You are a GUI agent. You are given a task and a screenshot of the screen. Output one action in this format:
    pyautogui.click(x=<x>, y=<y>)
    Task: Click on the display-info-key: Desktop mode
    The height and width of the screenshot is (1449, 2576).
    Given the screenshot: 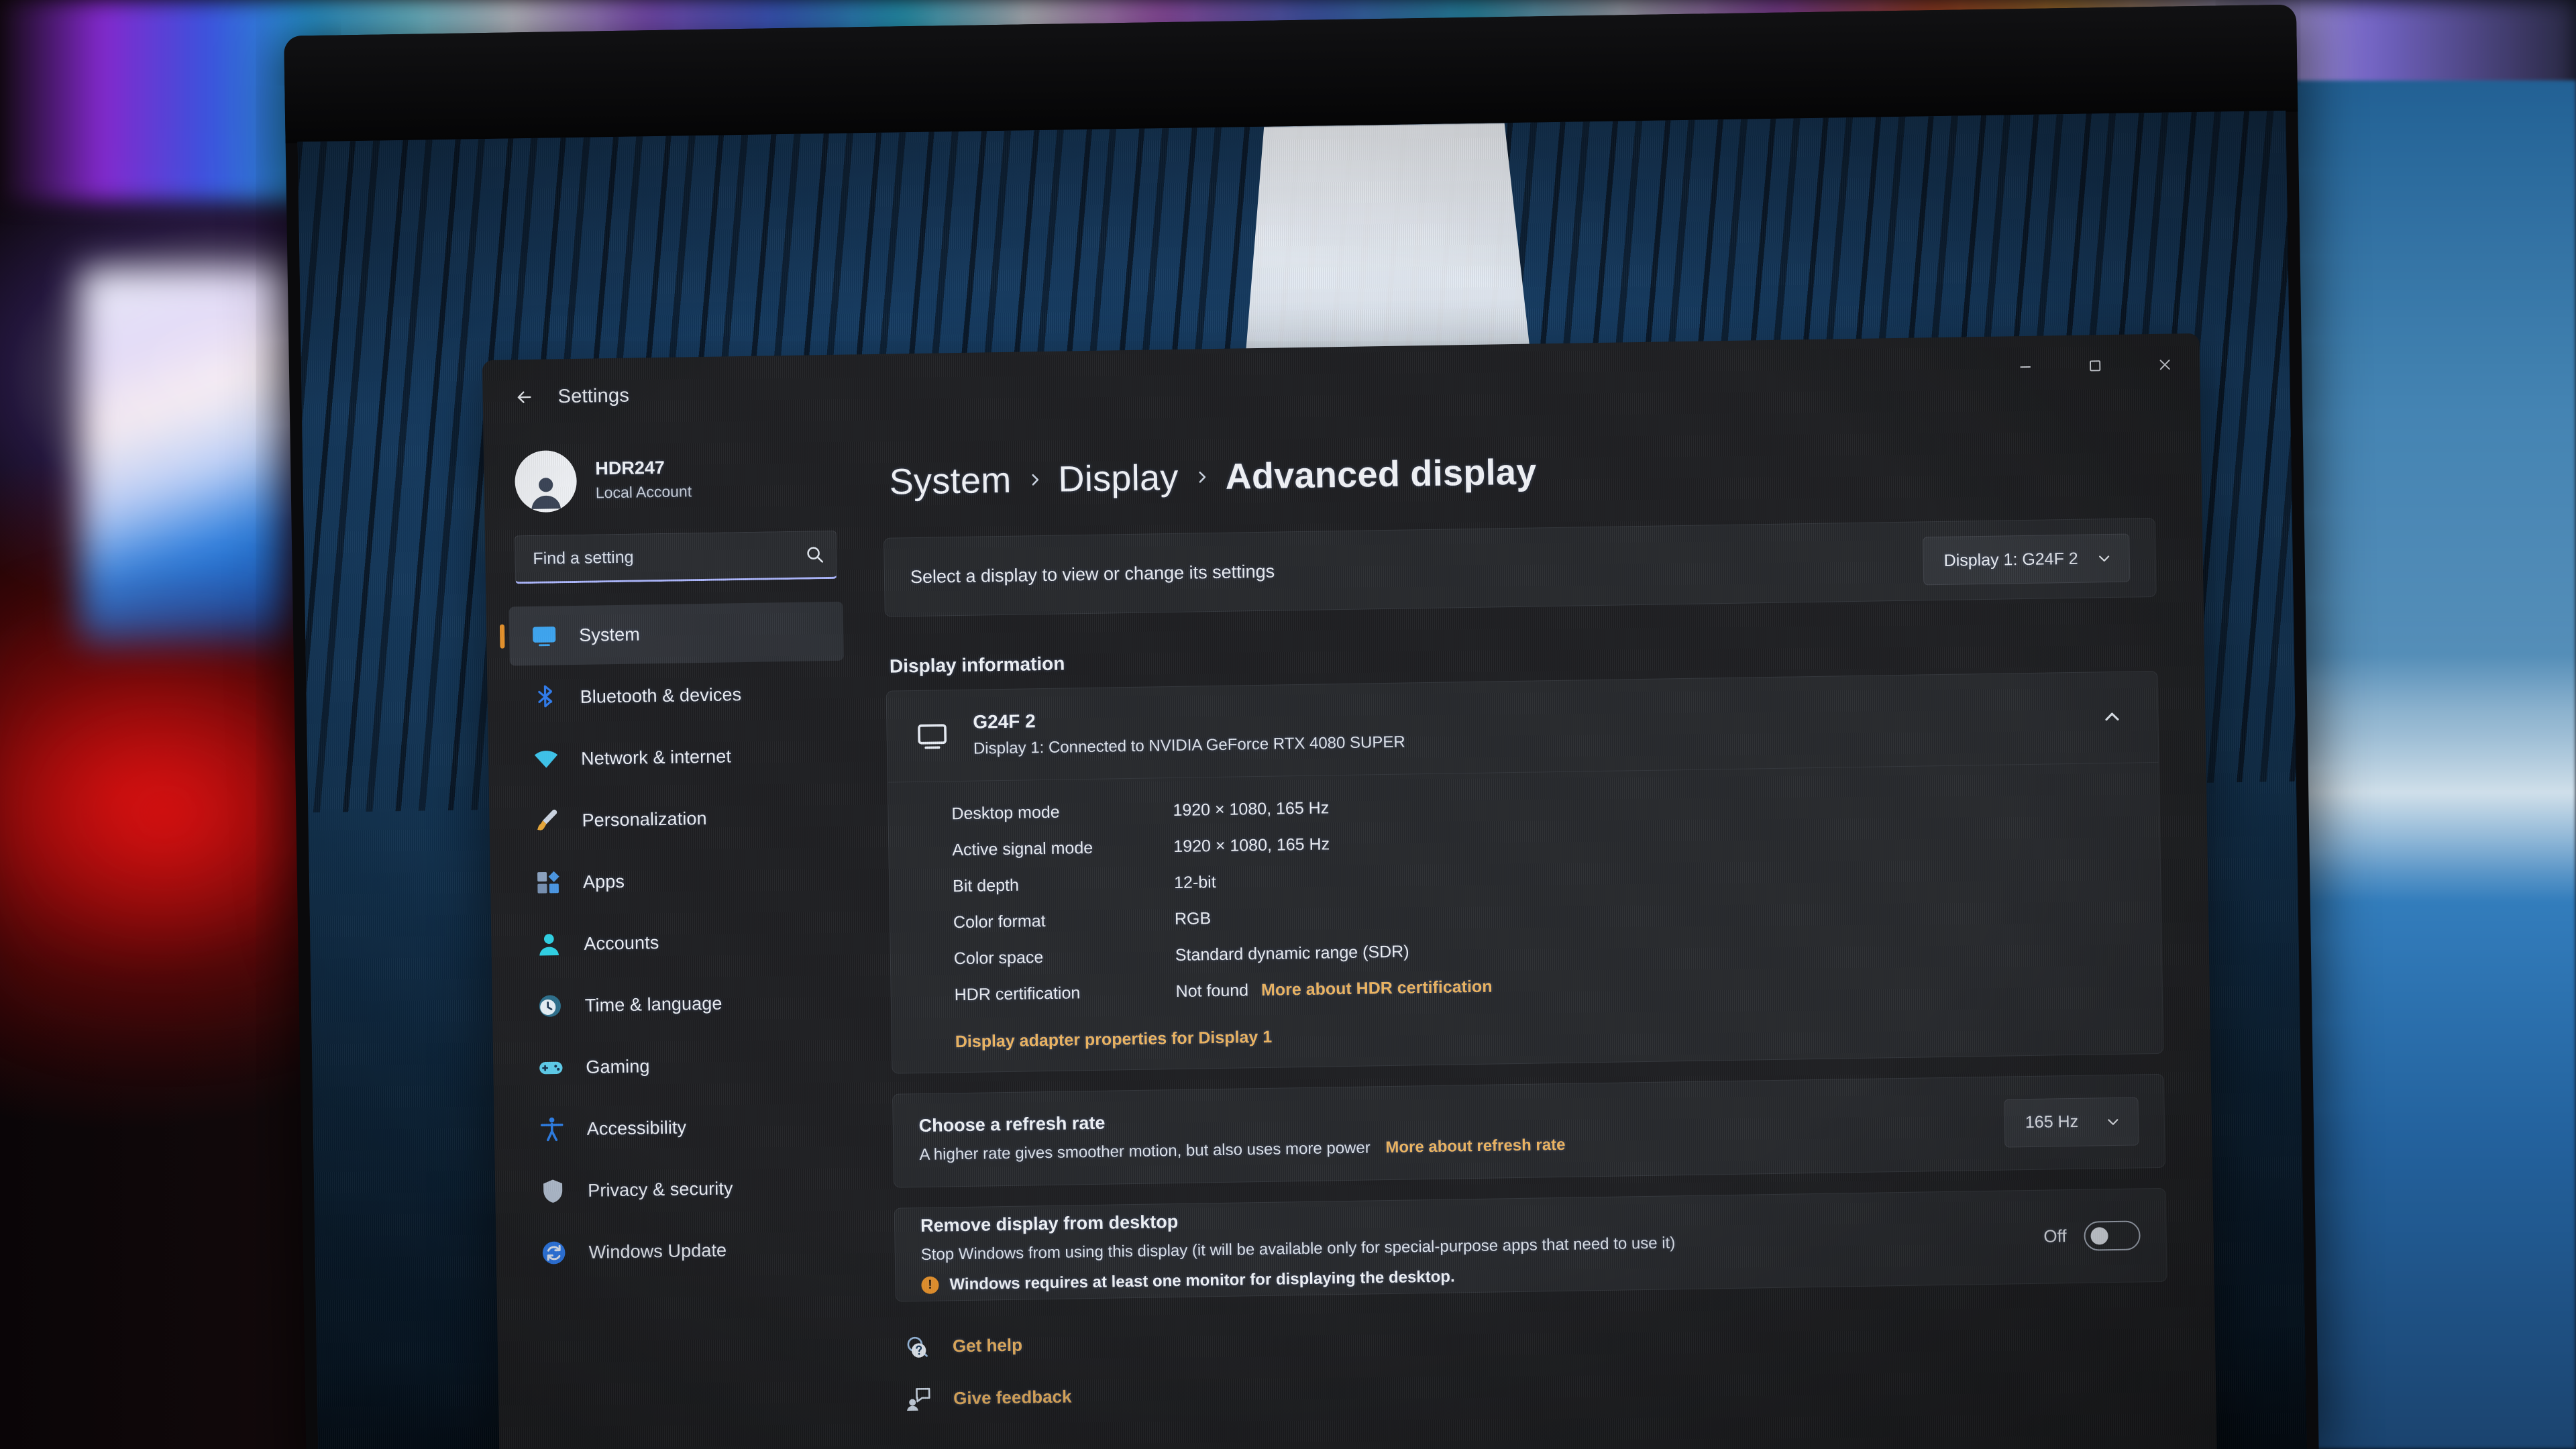 What is the action you would take?
    pyautogui.click(x=1005, y=812)
    